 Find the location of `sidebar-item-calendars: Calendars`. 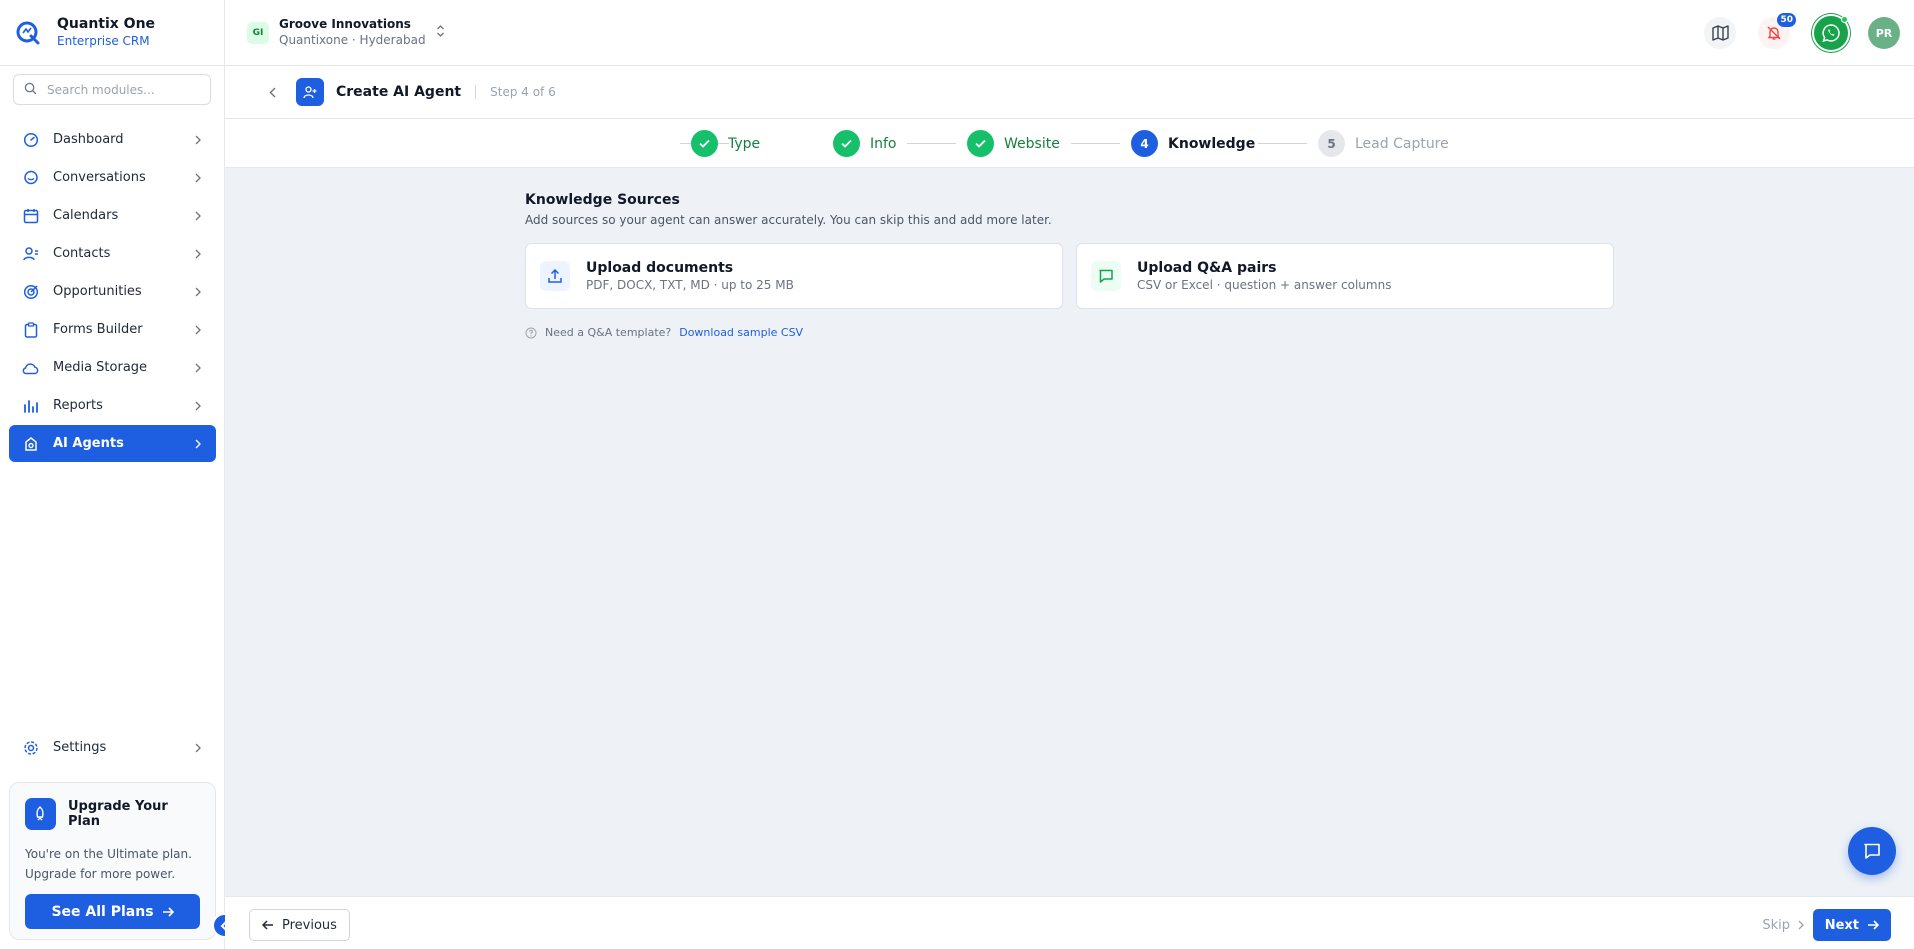

sidebar-item-calendars: Calendars is located at coordinates (112, 215).